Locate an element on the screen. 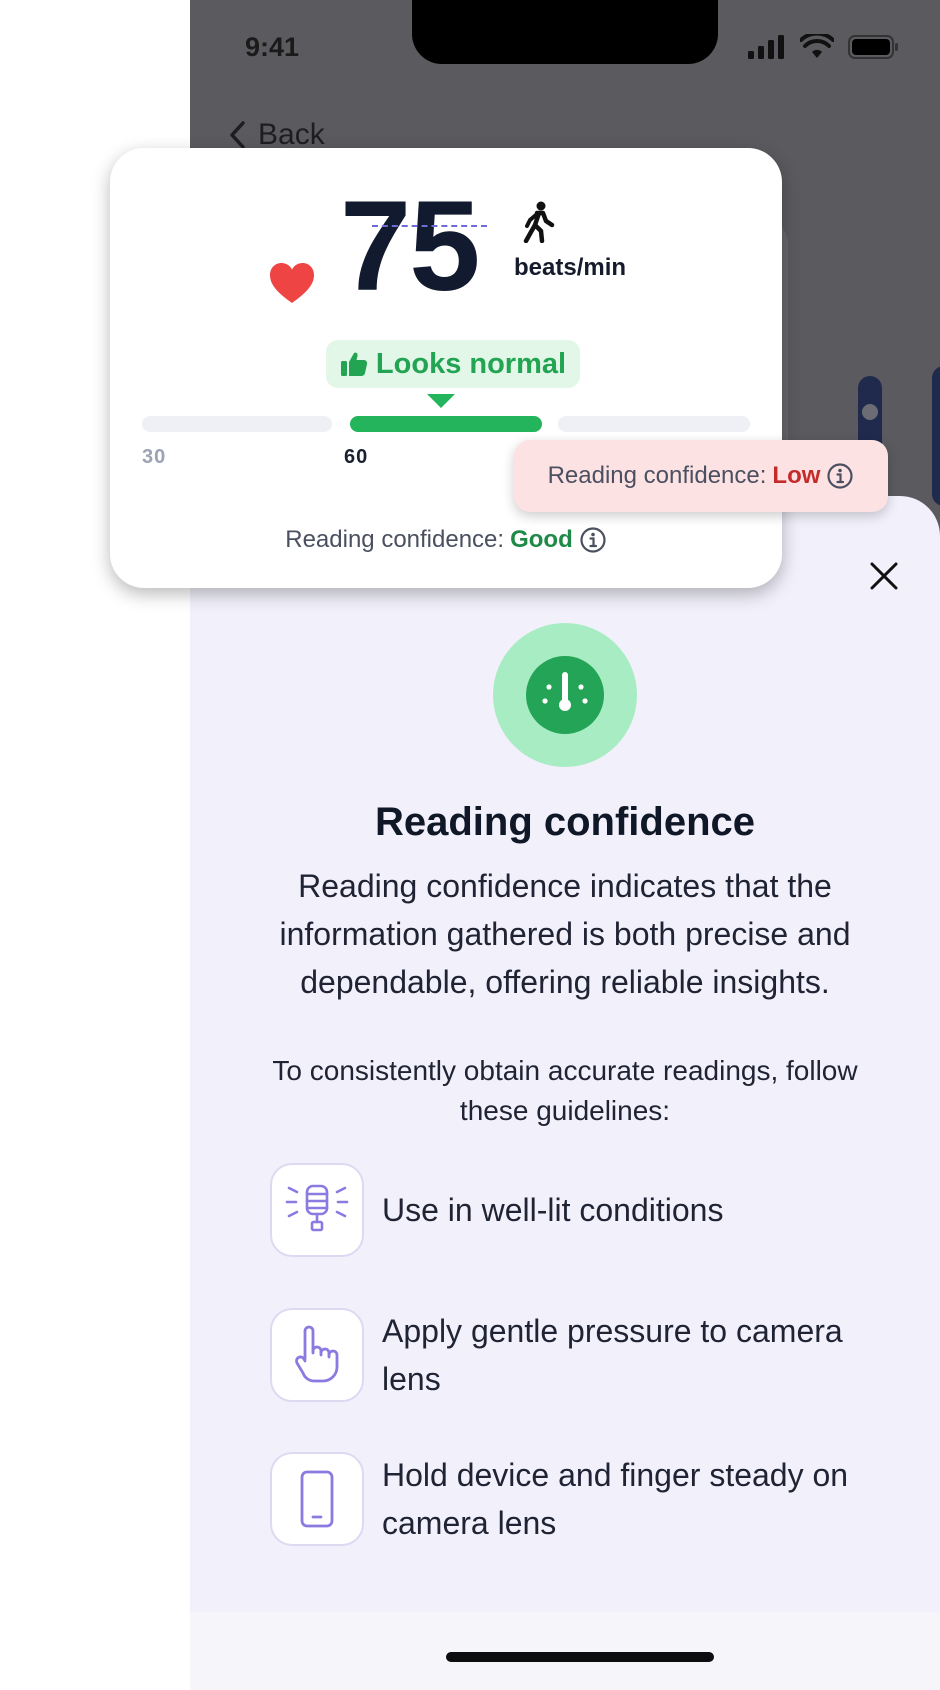  home-indicator is located at coordinates (580, 1657).